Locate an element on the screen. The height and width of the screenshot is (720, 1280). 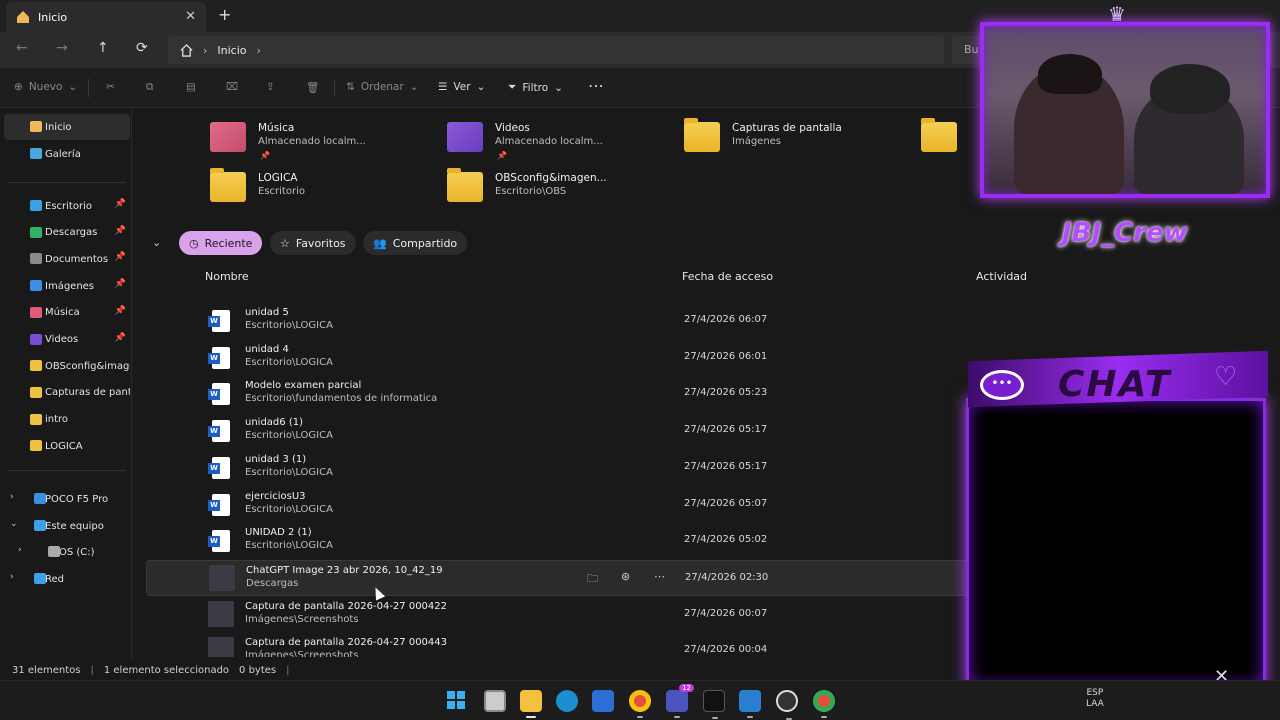
sidebar-pinned-item-4: Música 📌 is located at coordinates (67, 313).